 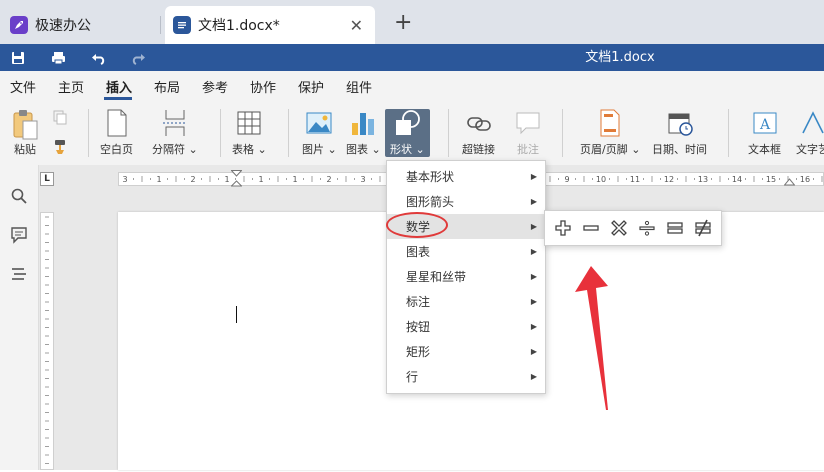 I want to click on tab-app-home: 极速办公, so click(x=80, y=25).